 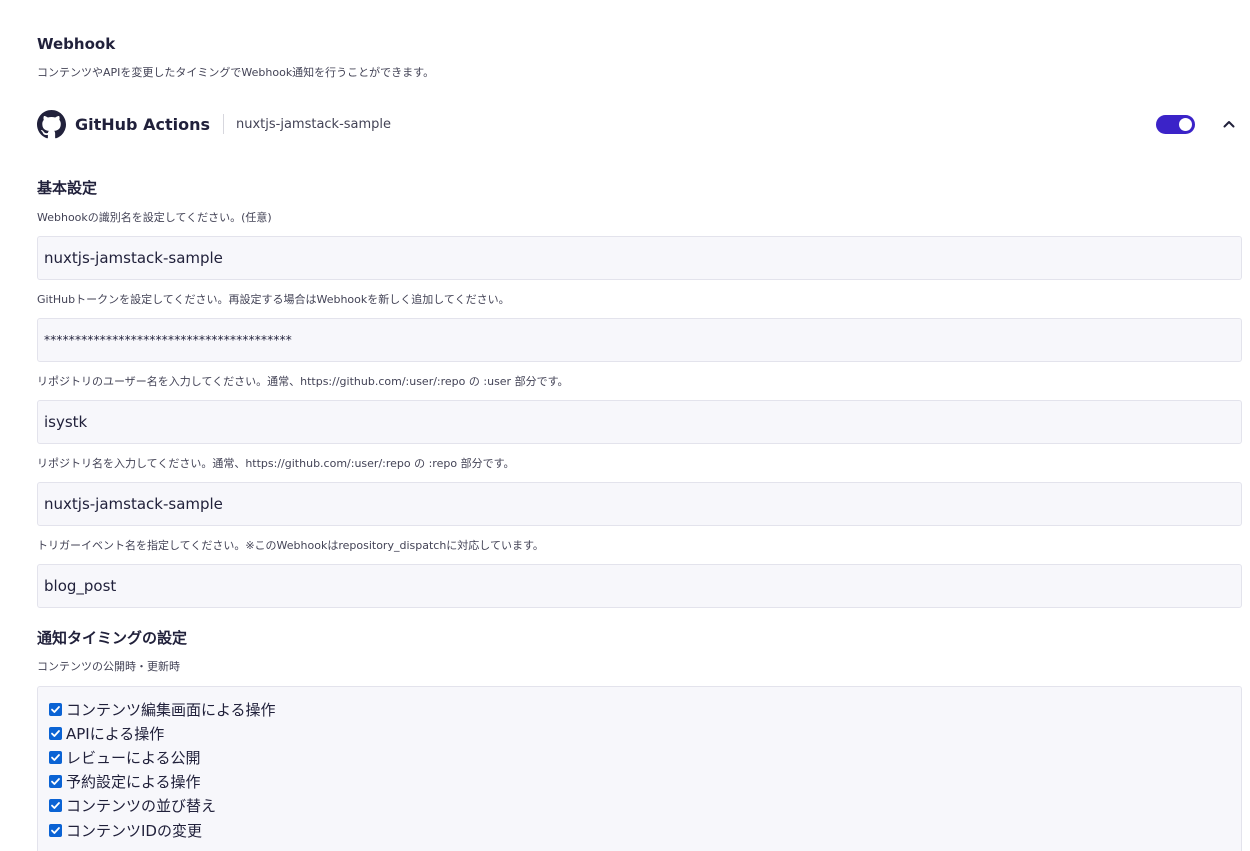 What do you see at coordinates (76, 44) in the screenshot?
I see `page-title: Webhook` at bounding box center [76, 44].